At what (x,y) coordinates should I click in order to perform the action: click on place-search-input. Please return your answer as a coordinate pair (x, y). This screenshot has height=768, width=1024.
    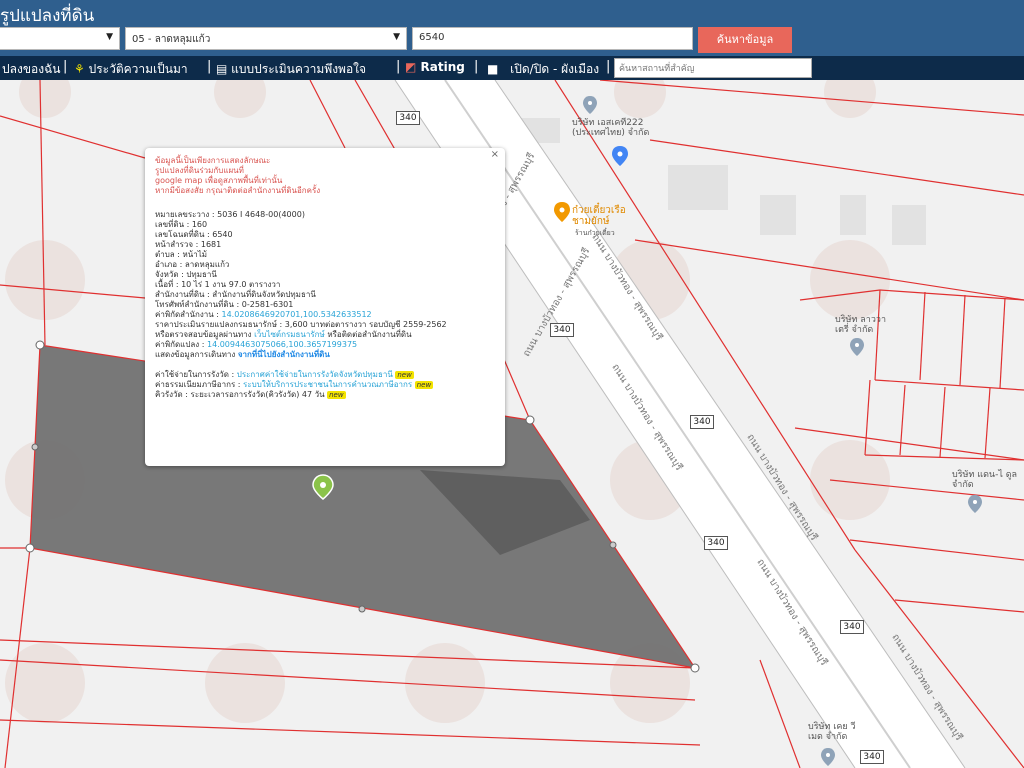
    Looking at the image, I should click on (713, 68).